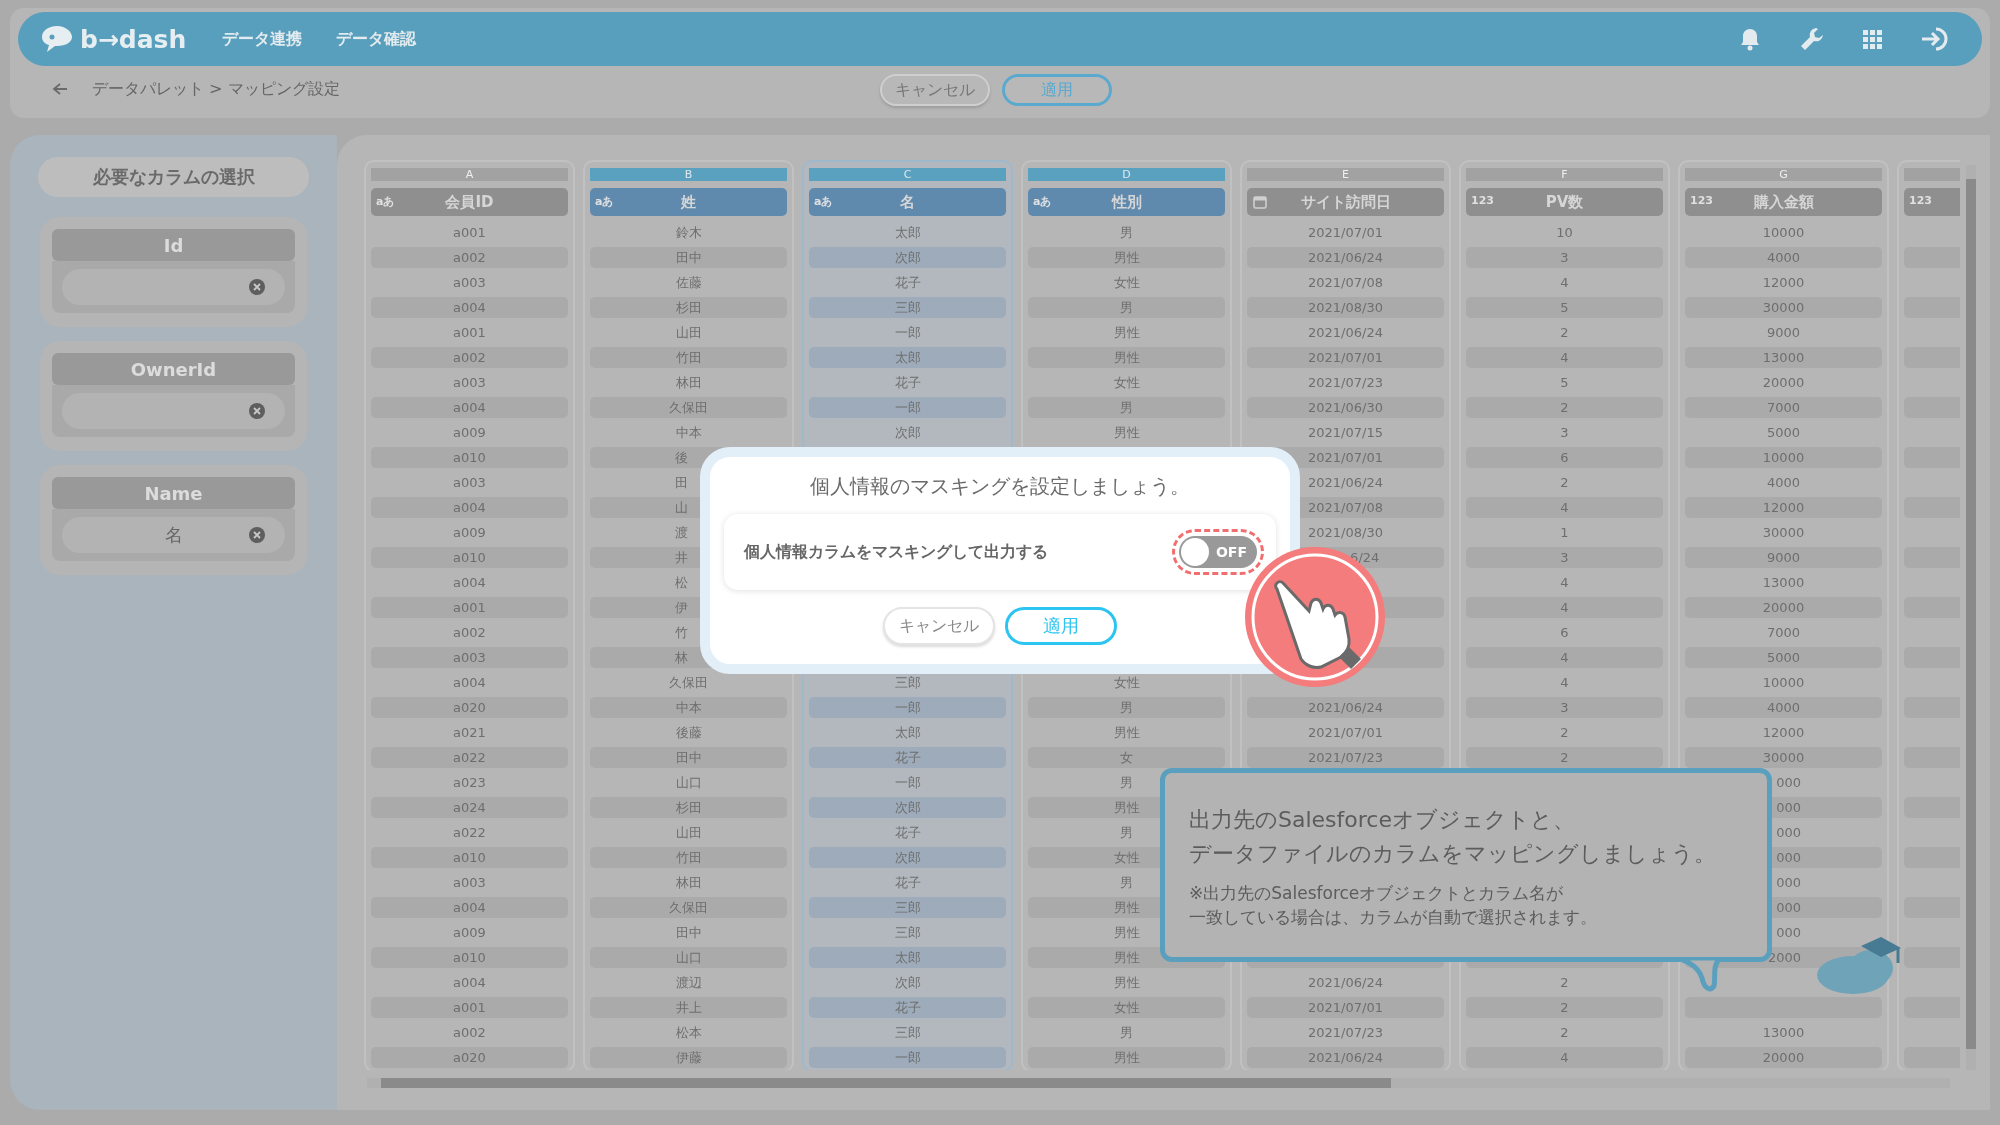  Describe the element at coordinates (1126, 202) in the screenshot. I see `column-header: aあ 性別` at that location.